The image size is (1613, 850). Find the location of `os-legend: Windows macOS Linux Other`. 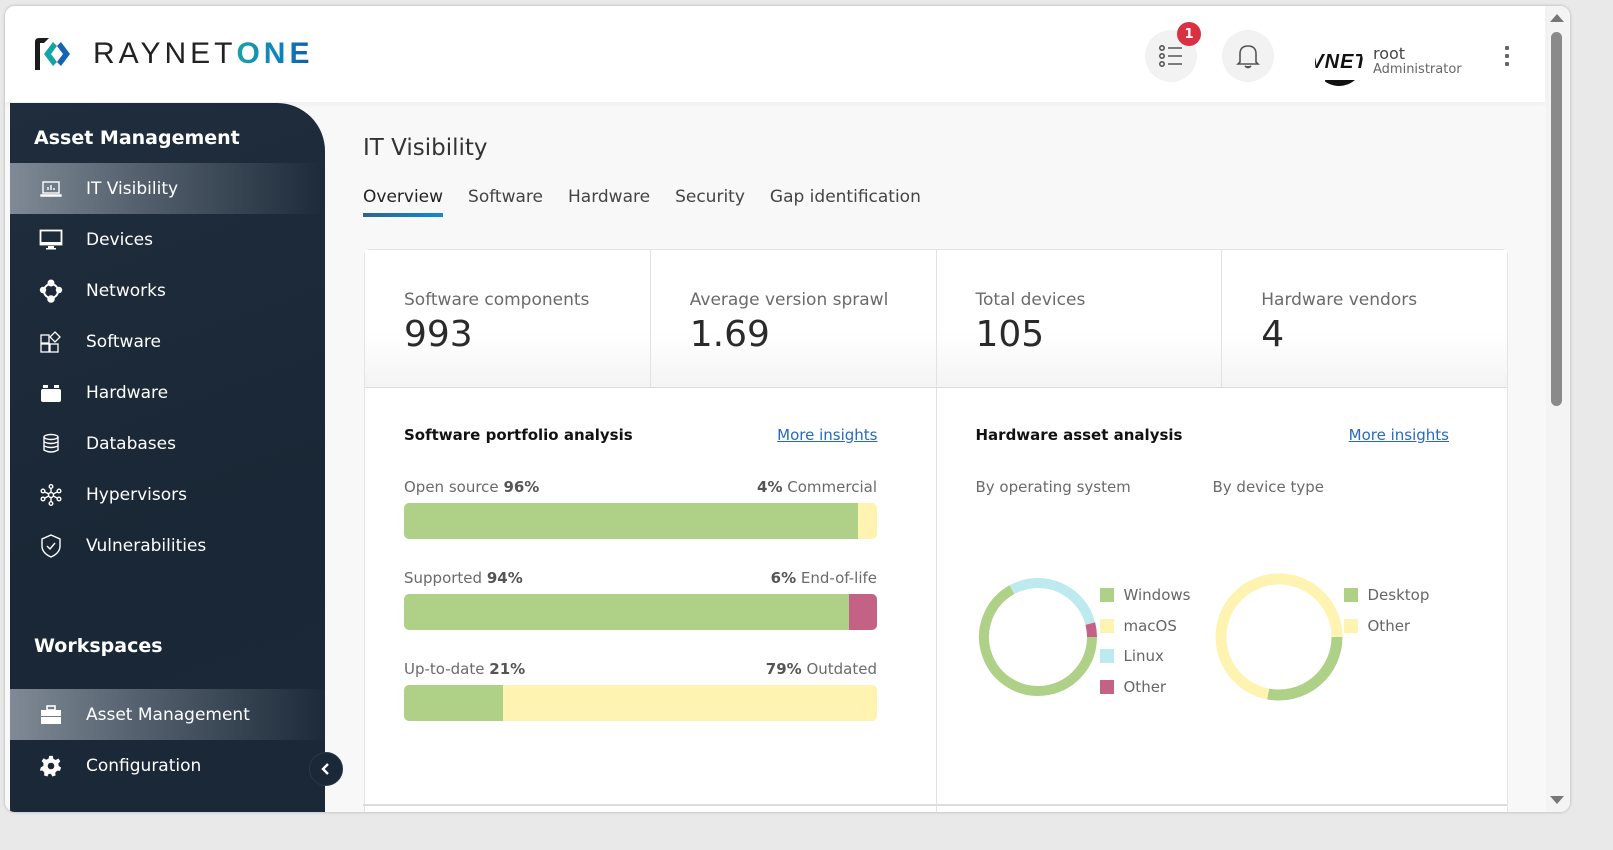

os-legend: Windows macOS Linux Other is located at coordinates (1145, 641).